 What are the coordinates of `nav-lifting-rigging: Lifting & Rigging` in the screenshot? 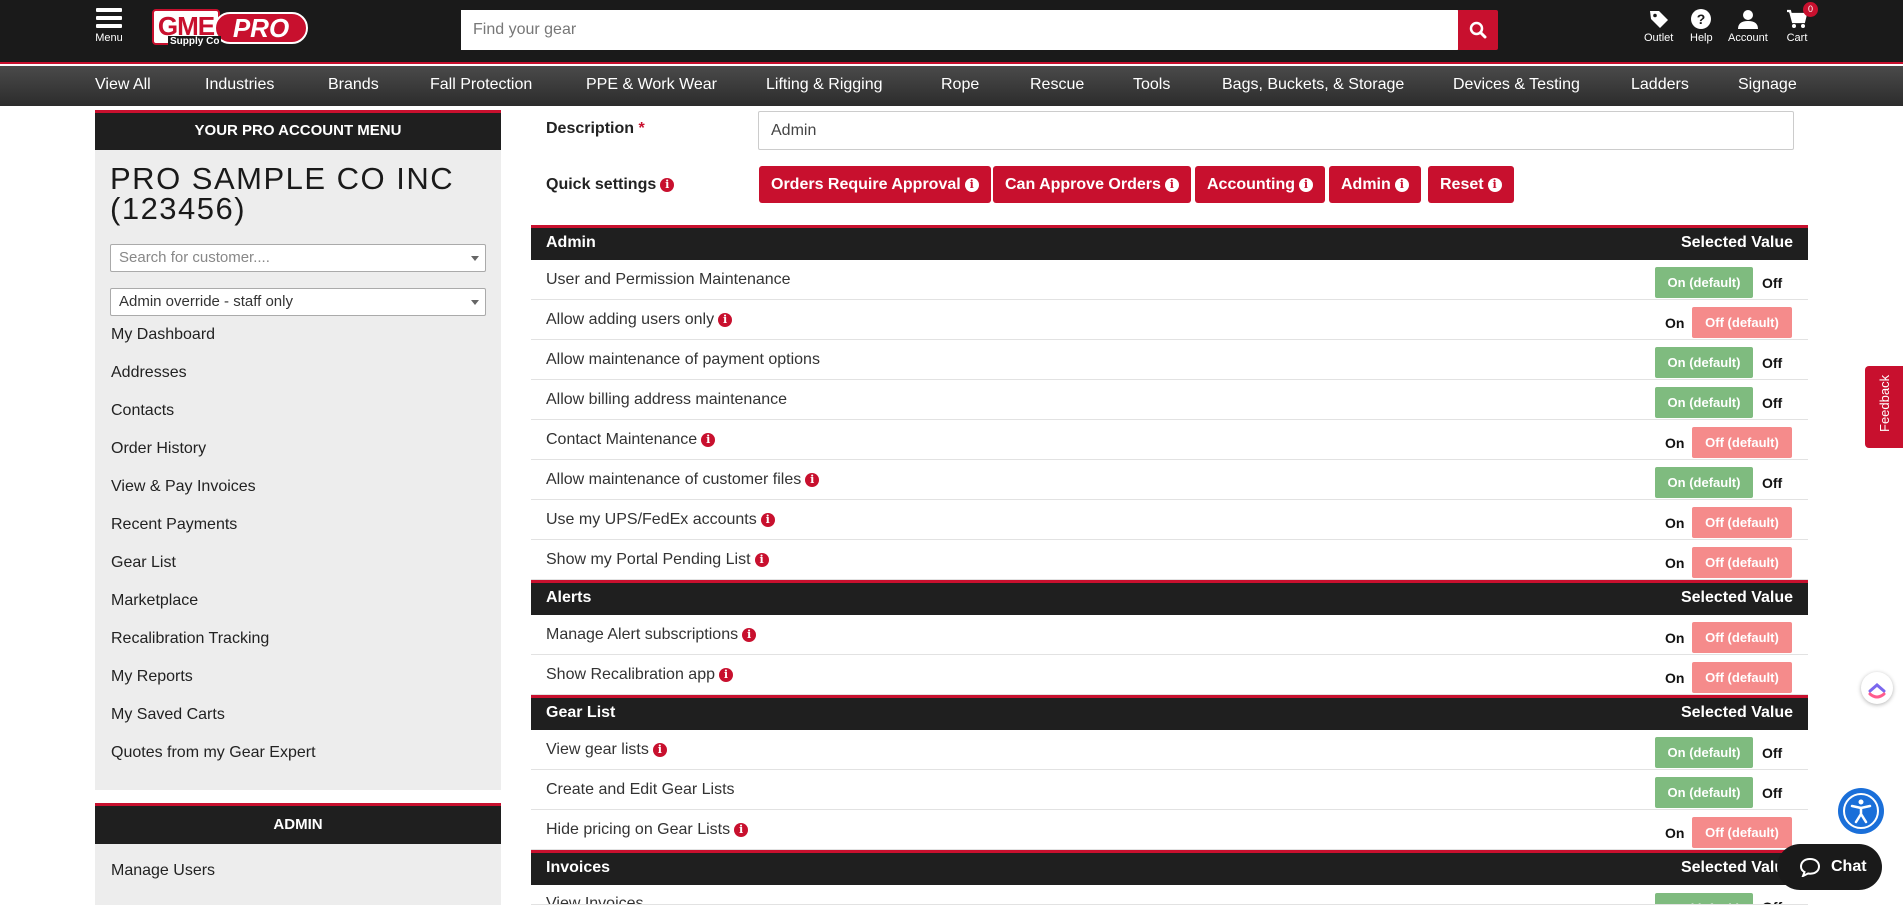 It's located at (824, 85).